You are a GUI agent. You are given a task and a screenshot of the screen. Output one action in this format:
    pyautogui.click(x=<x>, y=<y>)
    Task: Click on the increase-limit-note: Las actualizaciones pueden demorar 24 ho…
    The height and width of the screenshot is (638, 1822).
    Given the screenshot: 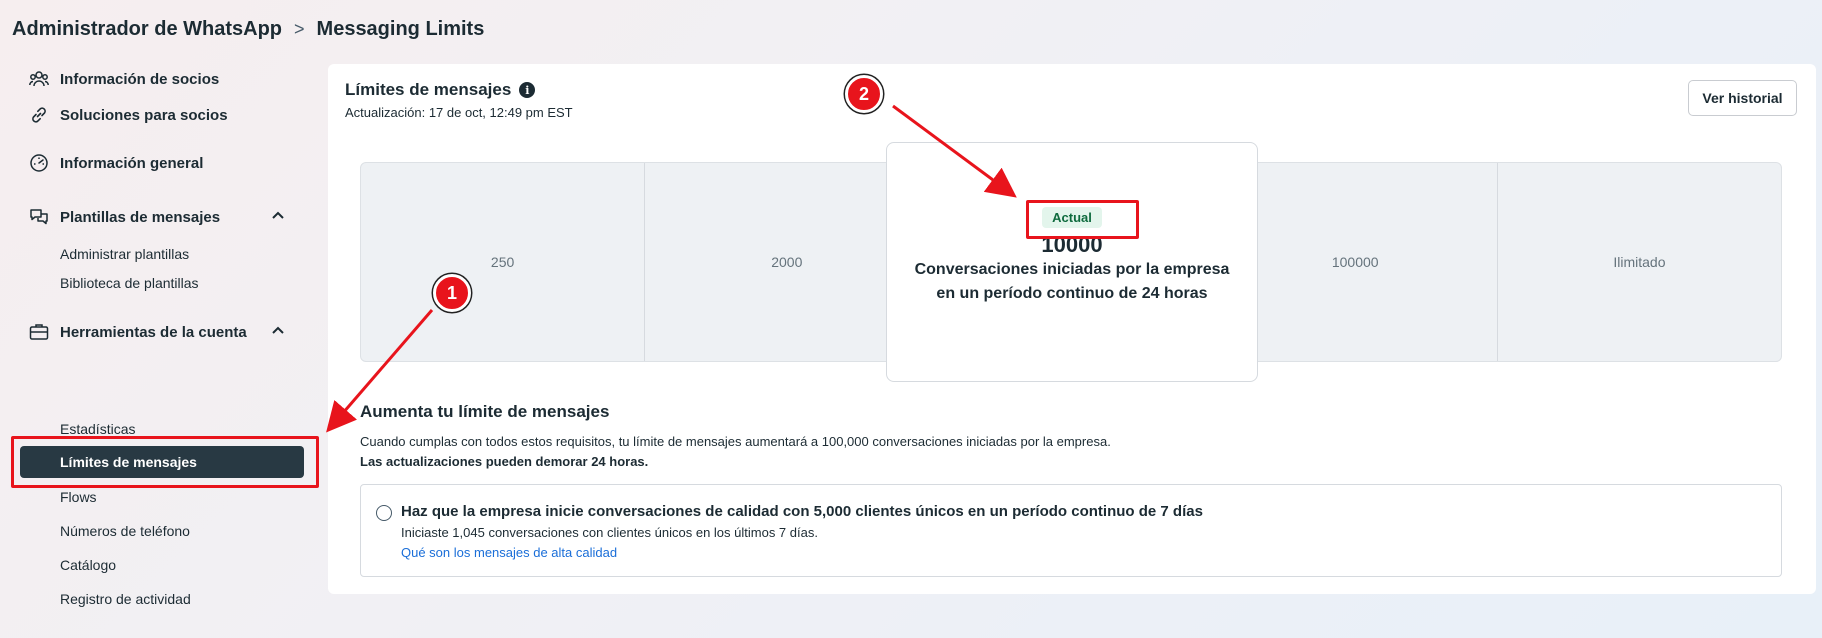 What is the action you would take?
    pyautogui.click(x=504, y=461)
    